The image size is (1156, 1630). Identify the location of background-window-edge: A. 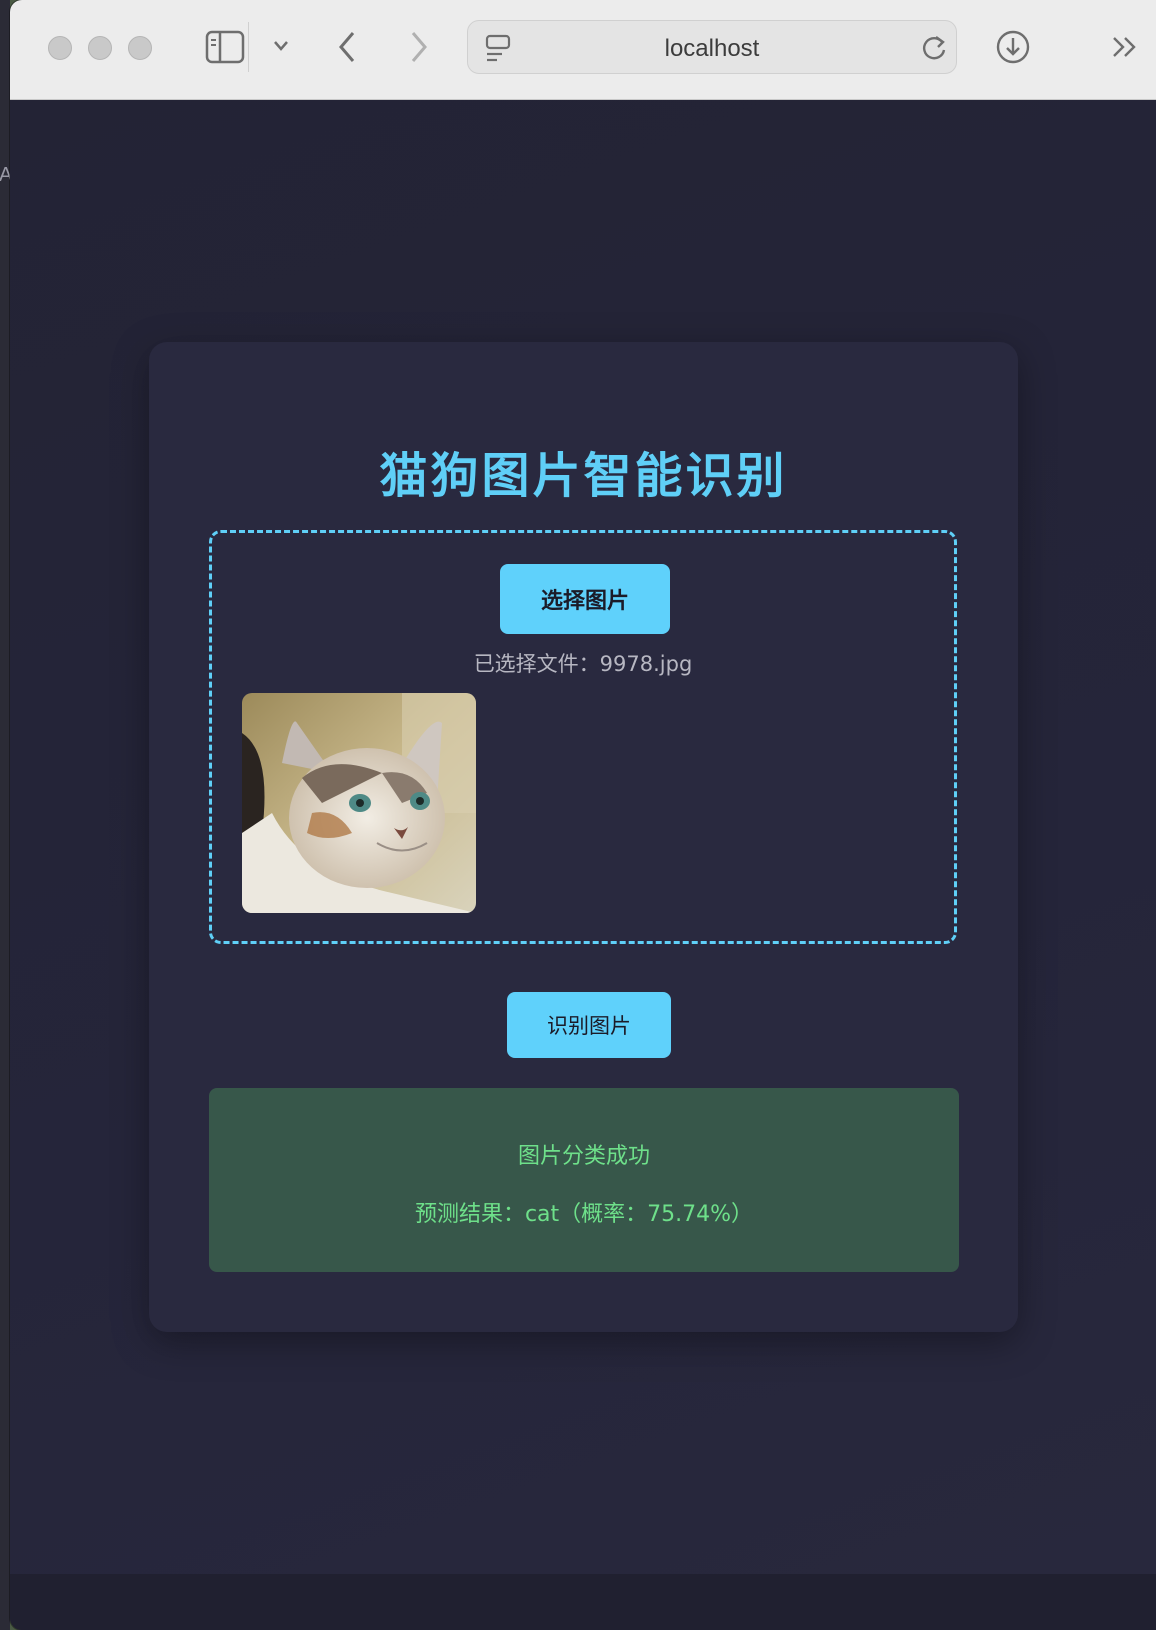
(6, 815).